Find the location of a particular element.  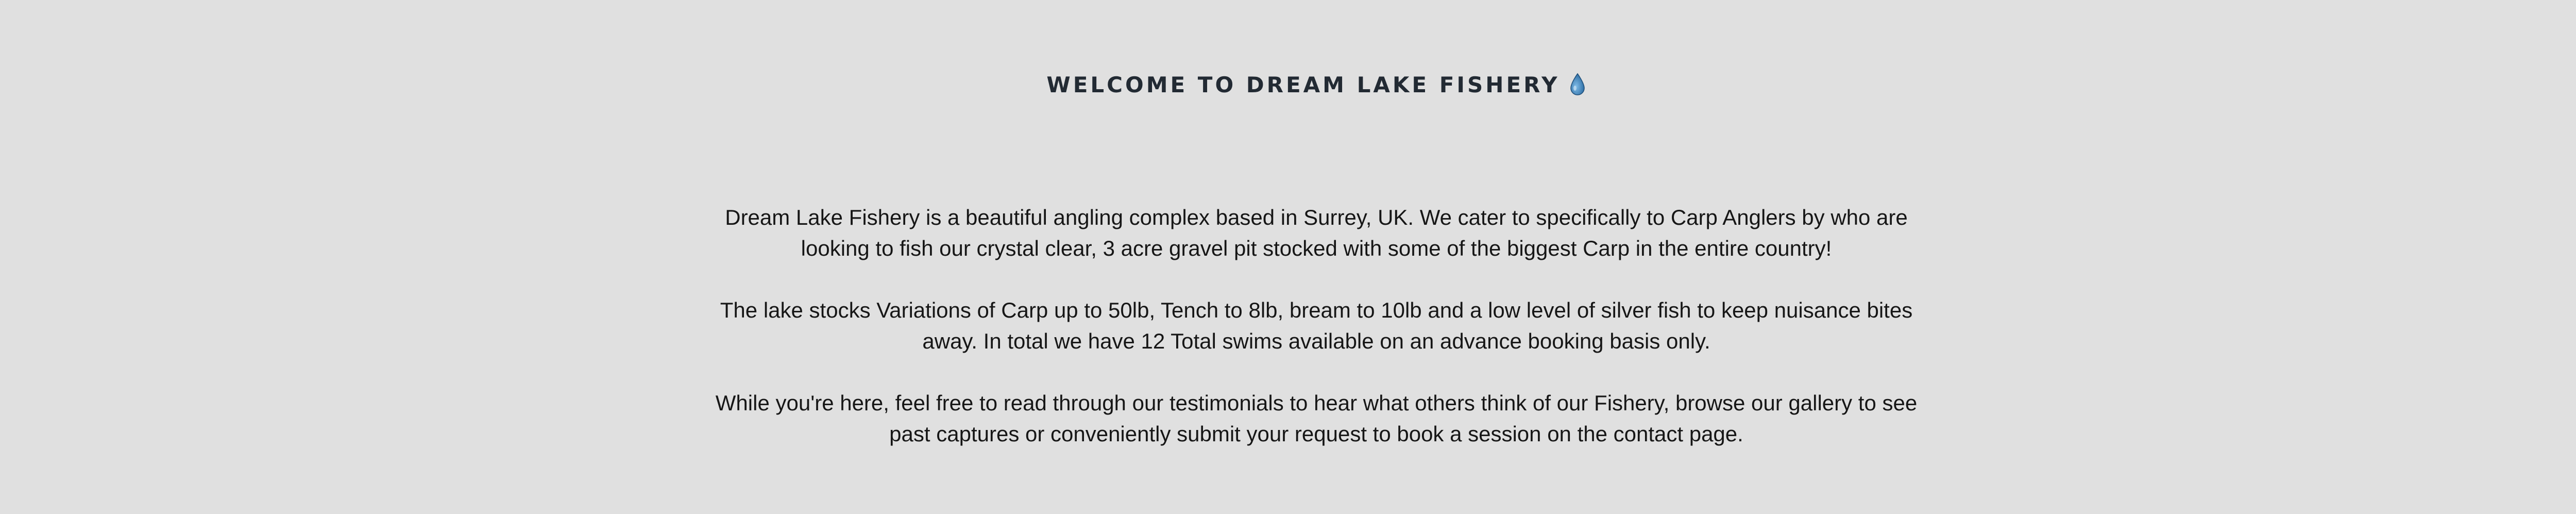

heading-row: WELCOME TO DREAM LAKE FISHERY is located at coordinates (1288, 84).